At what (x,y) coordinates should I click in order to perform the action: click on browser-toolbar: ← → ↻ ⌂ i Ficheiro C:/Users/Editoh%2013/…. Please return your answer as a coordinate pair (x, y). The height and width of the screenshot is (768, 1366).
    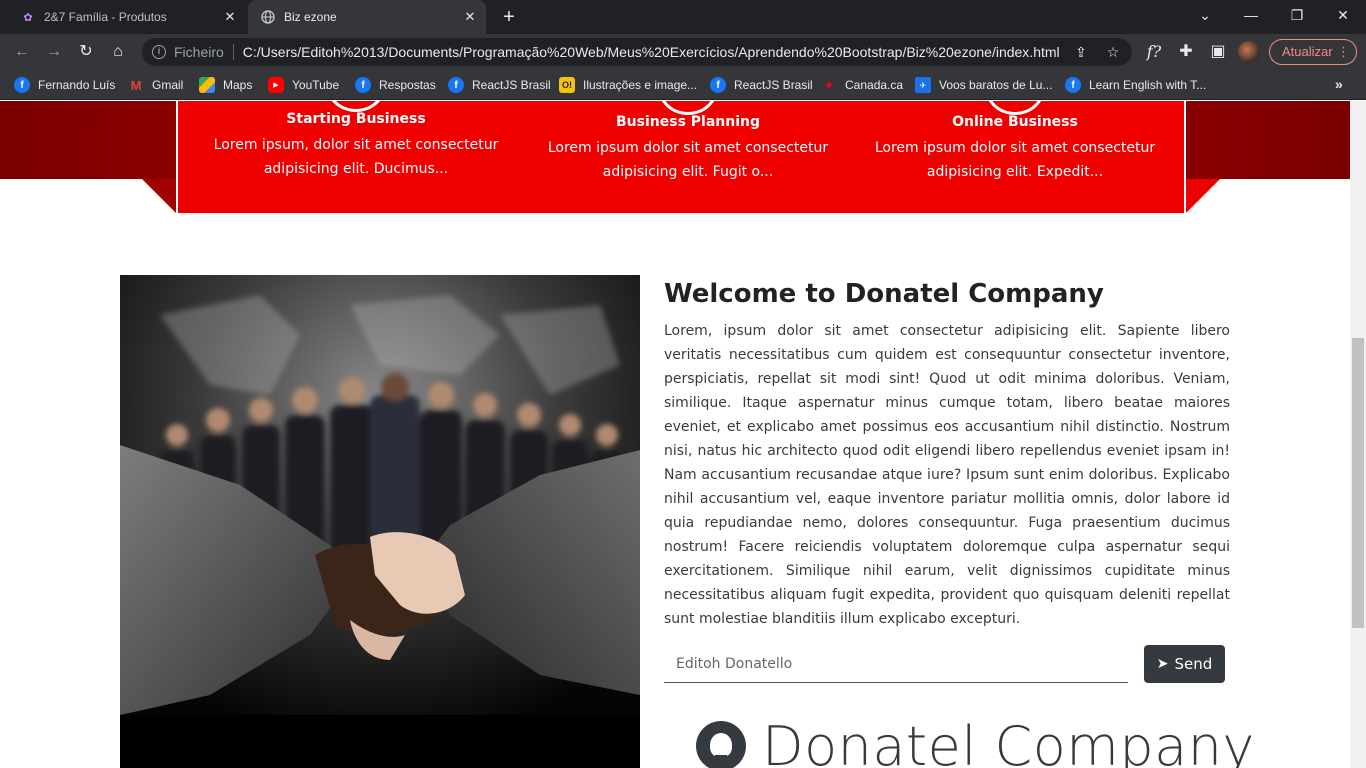
    Looking at the image, I should click on (683, 52).